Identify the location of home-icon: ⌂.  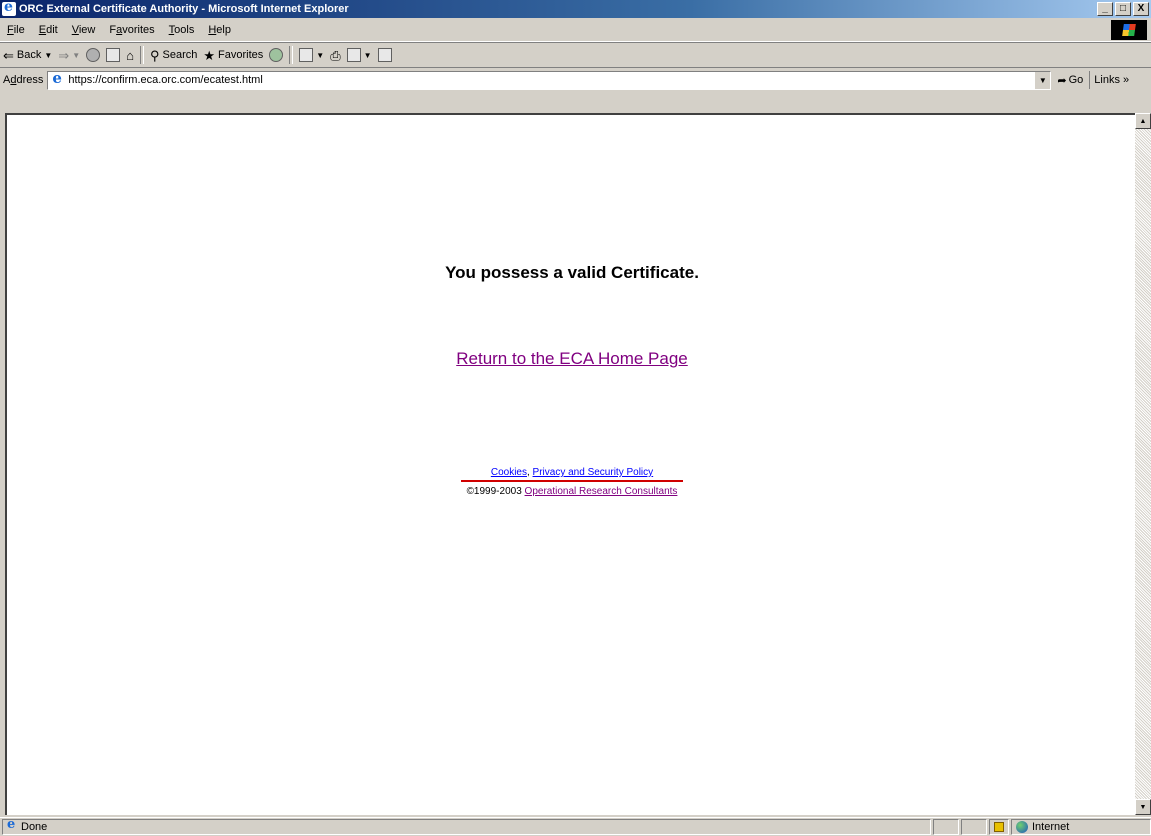
(130, 55).